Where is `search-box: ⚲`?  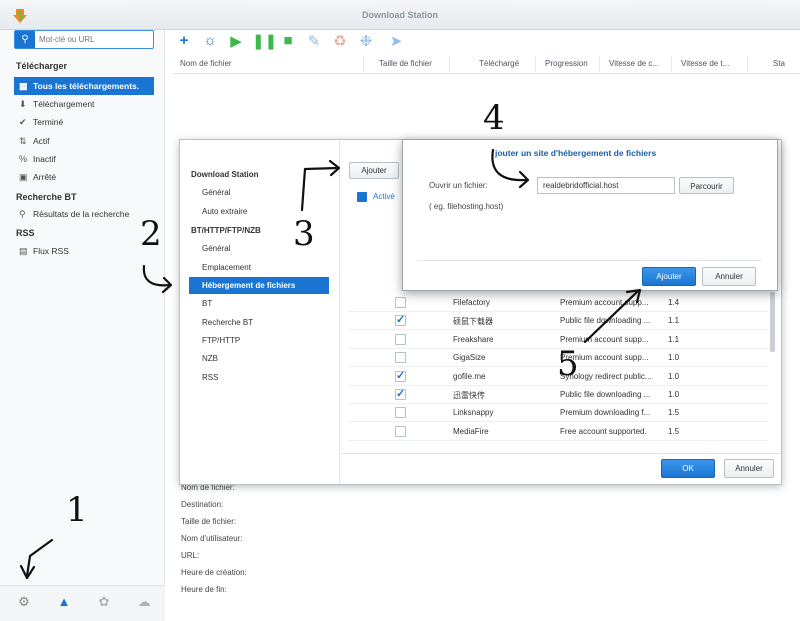
search-box: ⚲ is located at coordinates (84, 39).